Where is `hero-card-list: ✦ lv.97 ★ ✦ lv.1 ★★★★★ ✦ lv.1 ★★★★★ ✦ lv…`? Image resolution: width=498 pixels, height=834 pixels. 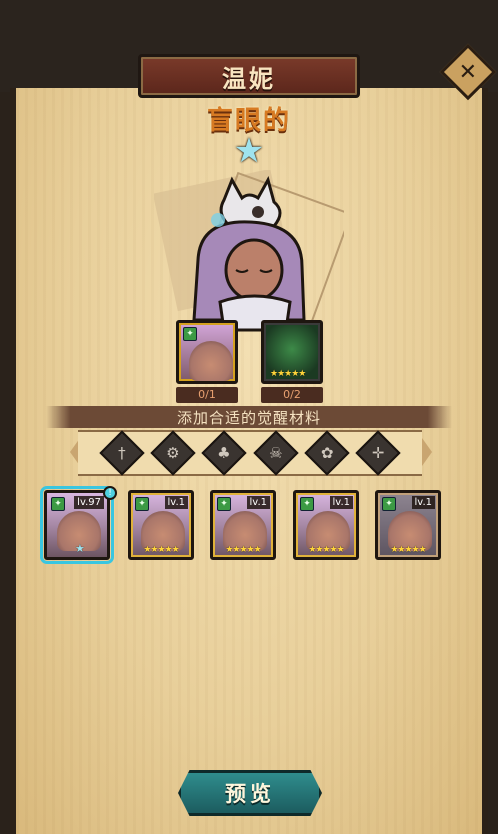 hero-card-list: ✦ lv.97 ★ ✦ lv.1 ★★★★★ ✦ lv.1 ★★★★★ ✦ lv… is located at coordinates (241, 525).